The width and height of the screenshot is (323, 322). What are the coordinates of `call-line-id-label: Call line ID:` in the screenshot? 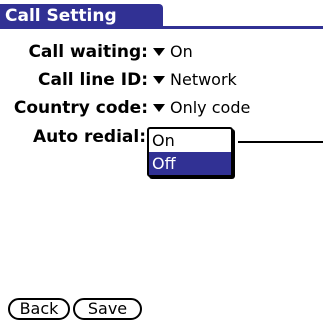 It's located at (93, 80).